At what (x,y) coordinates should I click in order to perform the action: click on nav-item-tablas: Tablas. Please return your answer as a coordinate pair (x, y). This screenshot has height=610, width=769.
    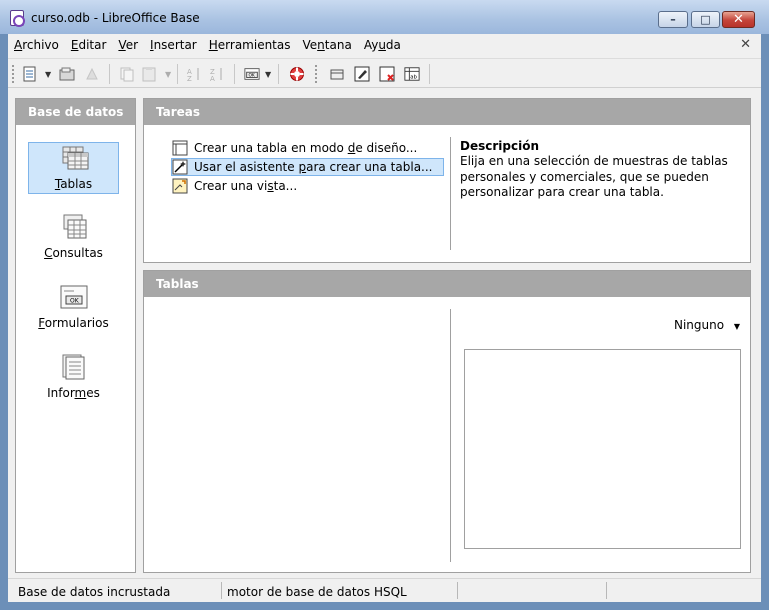
    Looking at the image, I should click on (73, 168).